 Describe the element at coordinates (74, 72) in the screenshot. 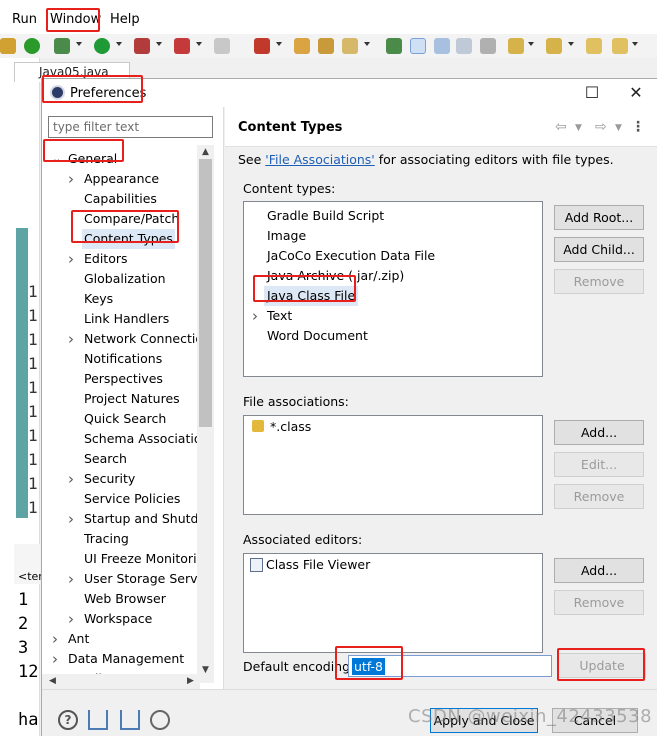

I see `editor-tab-label: Java05.java` at that location.